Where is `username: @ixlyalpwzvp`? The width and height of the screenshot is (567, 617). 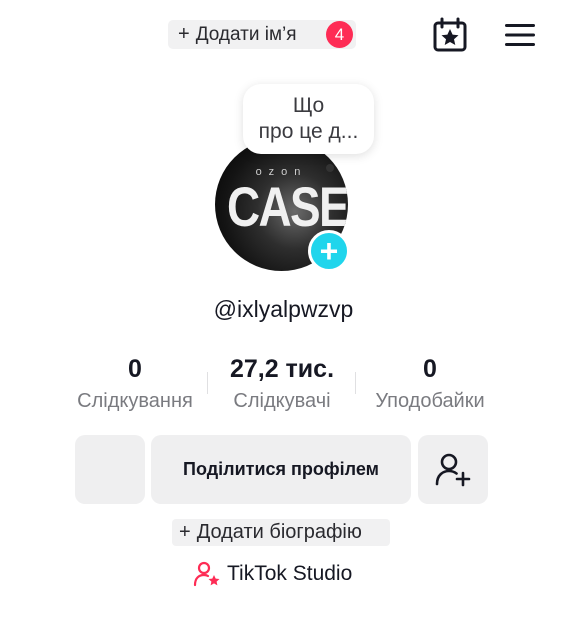
username: @ixlyalpwzvp is located at coordinates (283, 309).